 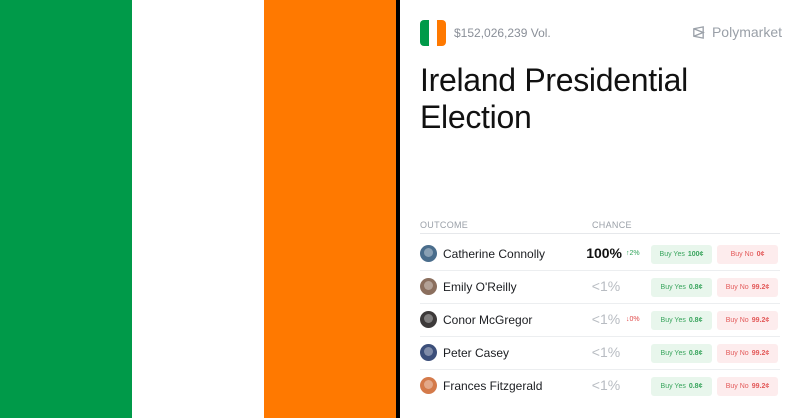 What do you see at coordinates (487, 320) in the screenshot?
I see `candidate-name: Conor McGregor` at bounding box center [487, 320].